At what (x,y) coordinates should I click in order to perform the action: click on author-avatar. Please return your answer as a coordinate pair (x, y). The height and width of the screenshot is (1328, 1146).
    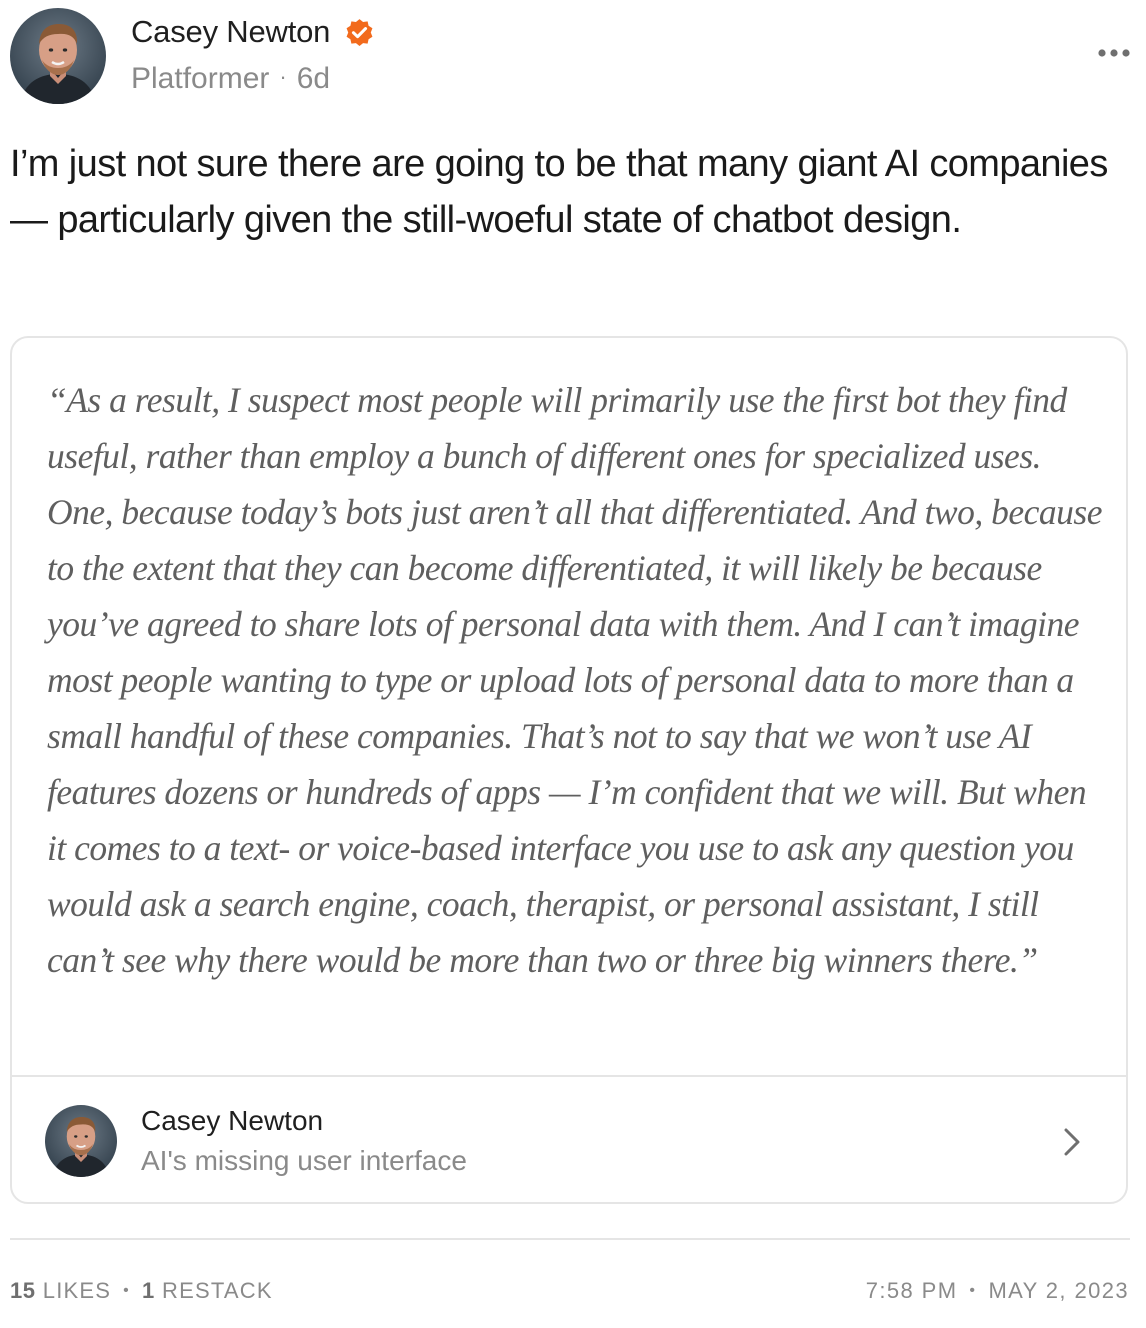
    Looking at the image, I should click on (58, 56).